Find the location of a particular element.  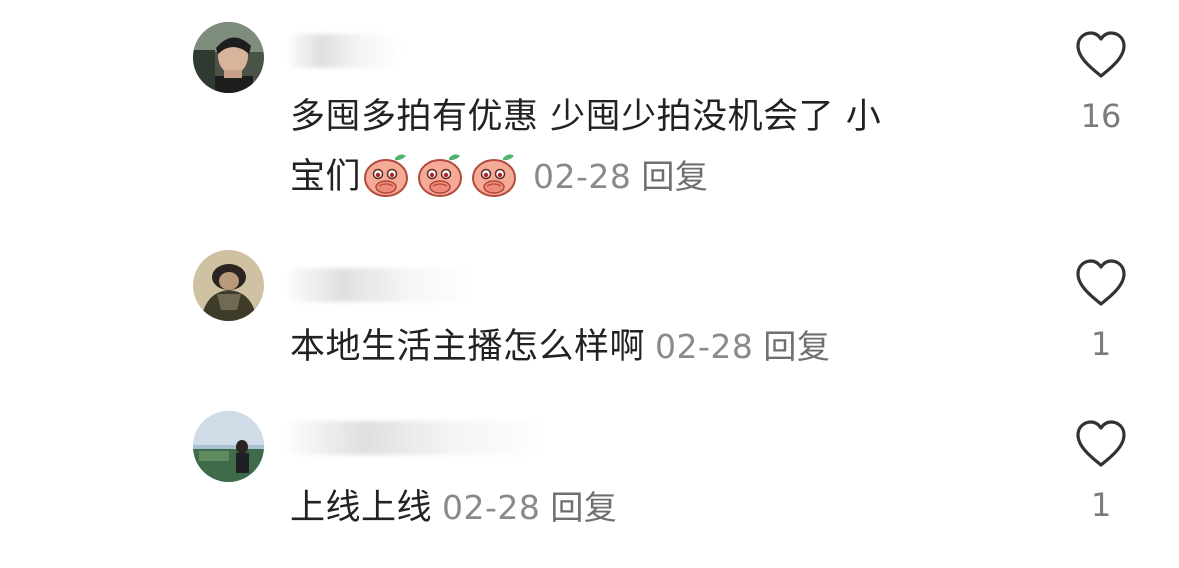

comment-body: 上线上线 is located at coordinates (361, 508).